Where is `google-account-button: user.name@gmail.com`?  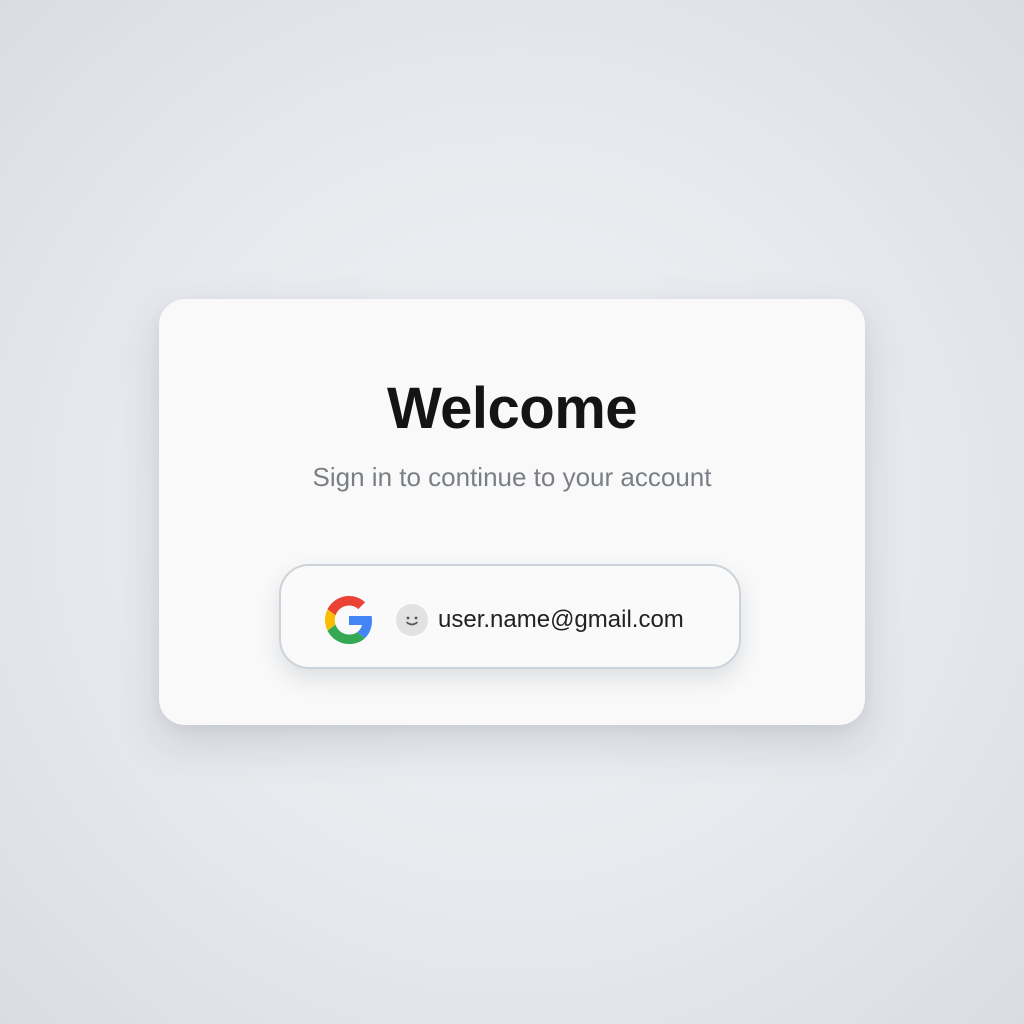
google-account-button: user.name@gmail.com is located at coordinates (510, 616).